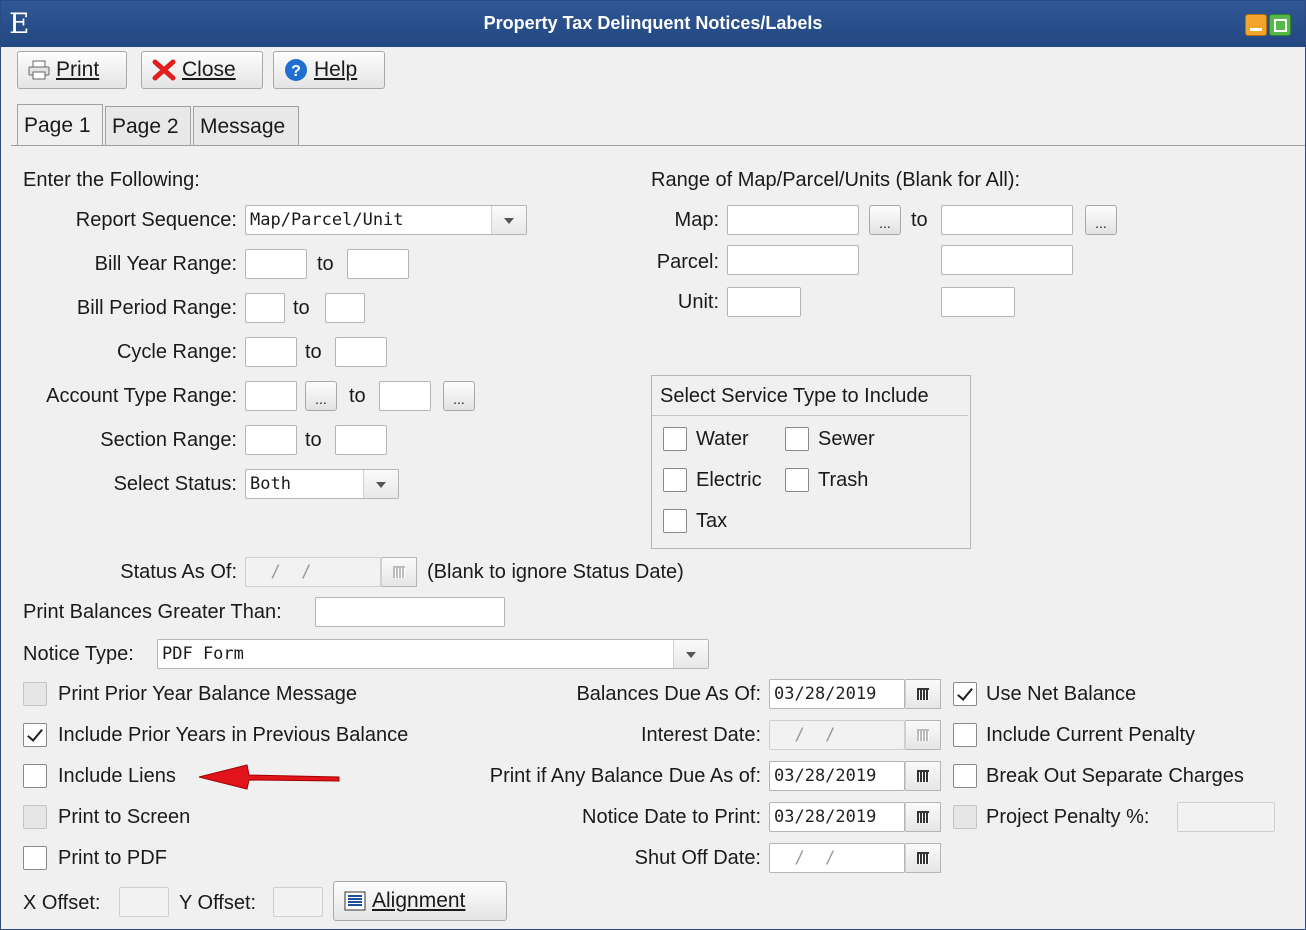 The image size is (1306, 930). What do you see at coordinates (298, 902) in the screenshot?
I see `y-offset-input` at bounding box center [298, 902].